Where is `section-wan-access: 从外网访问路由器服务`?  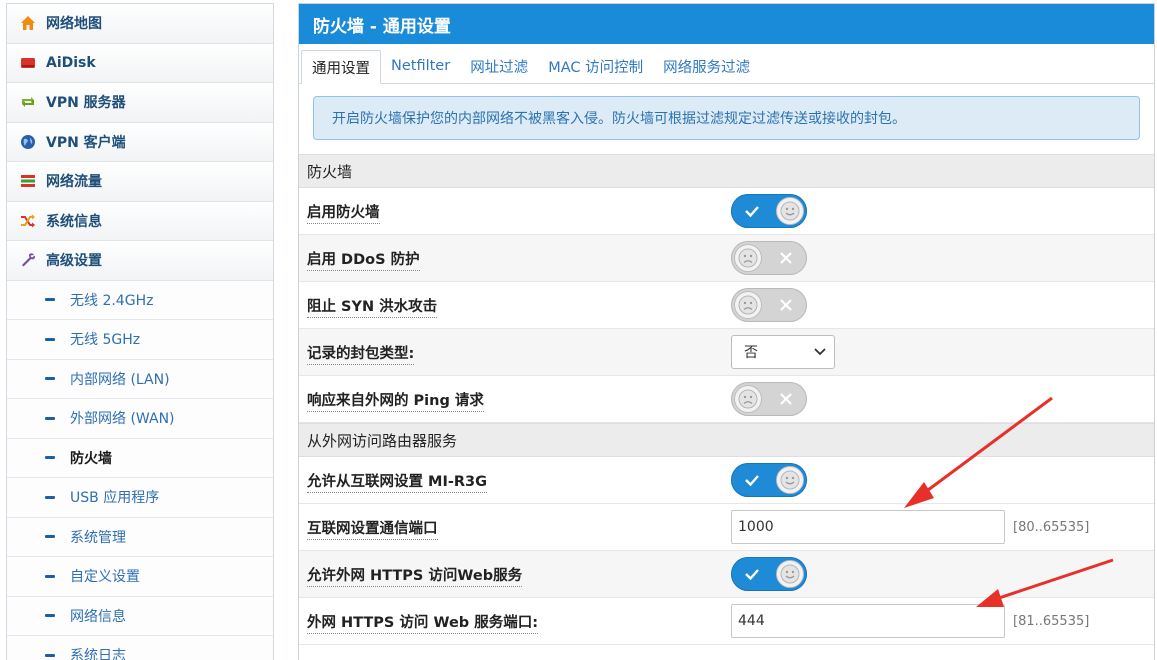 section-wan-access: 从外网访问路由器服务 is located at coordinates (726, 440).